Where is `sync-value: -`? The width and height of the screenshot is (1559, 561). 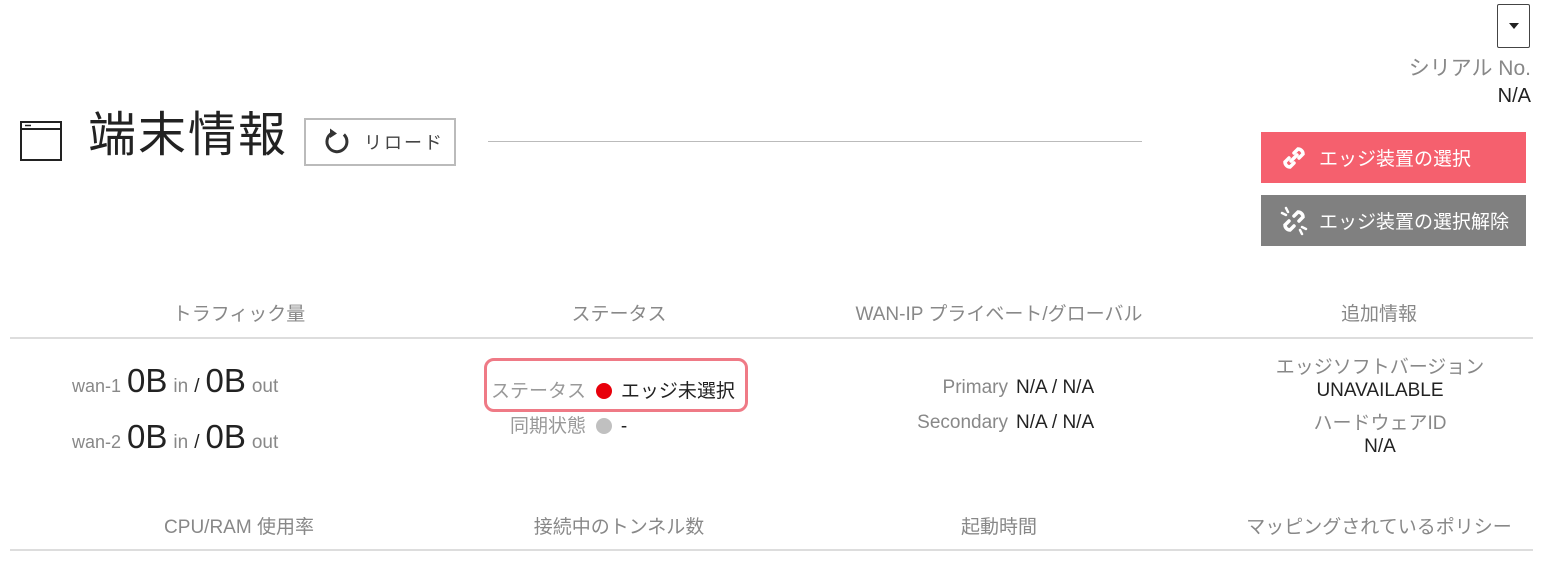 sync-value: - is located at coordinates (624, 426).